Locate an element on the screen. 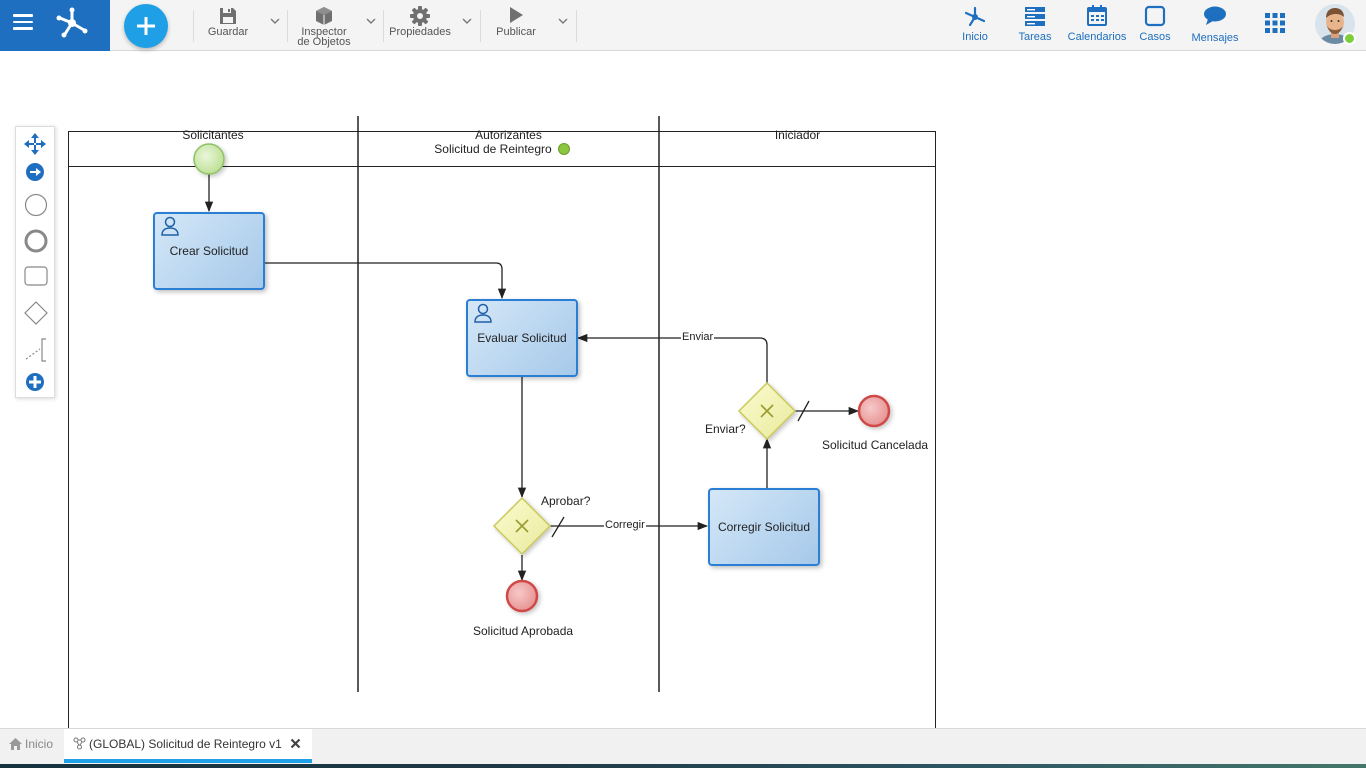 The height and width of the screenshot is (768, 1366). tasks-icon is located at coordinates (1035, 16).